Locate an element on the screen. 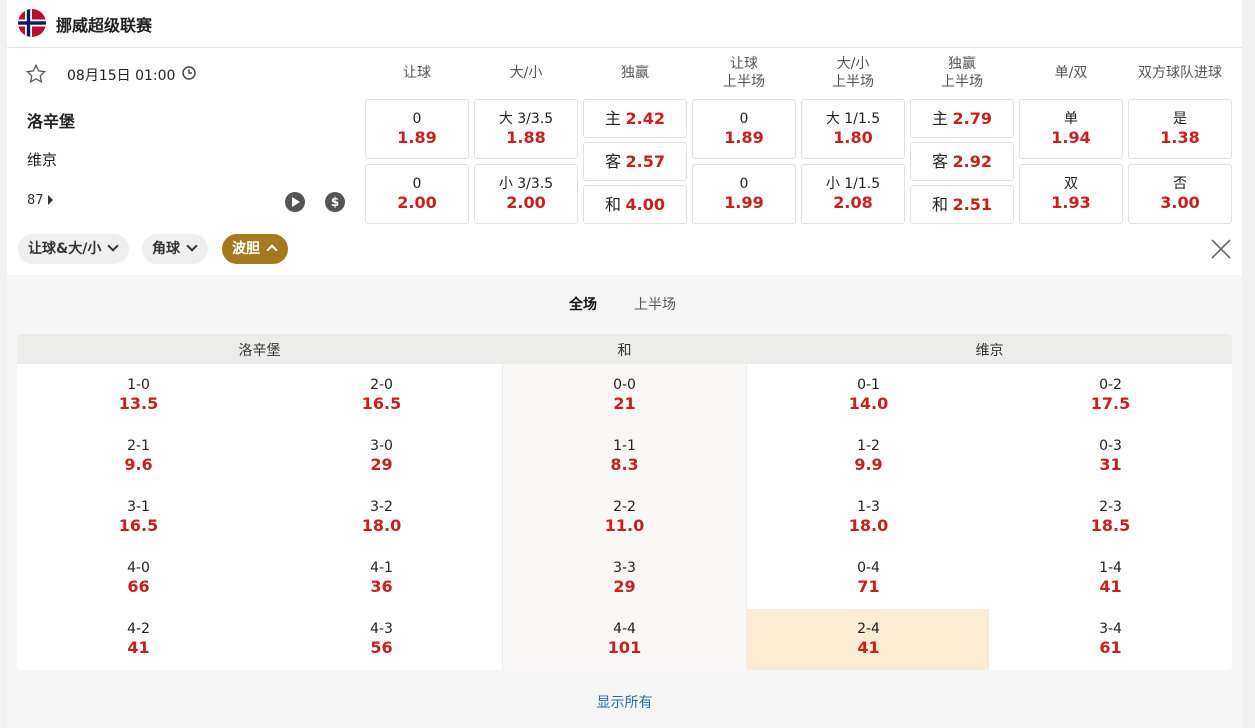 Image resolution: width=1255 pixels, height=728 pixels. odd-ml-ht-home: 主 2.79 is located at coordinates (962, 118).